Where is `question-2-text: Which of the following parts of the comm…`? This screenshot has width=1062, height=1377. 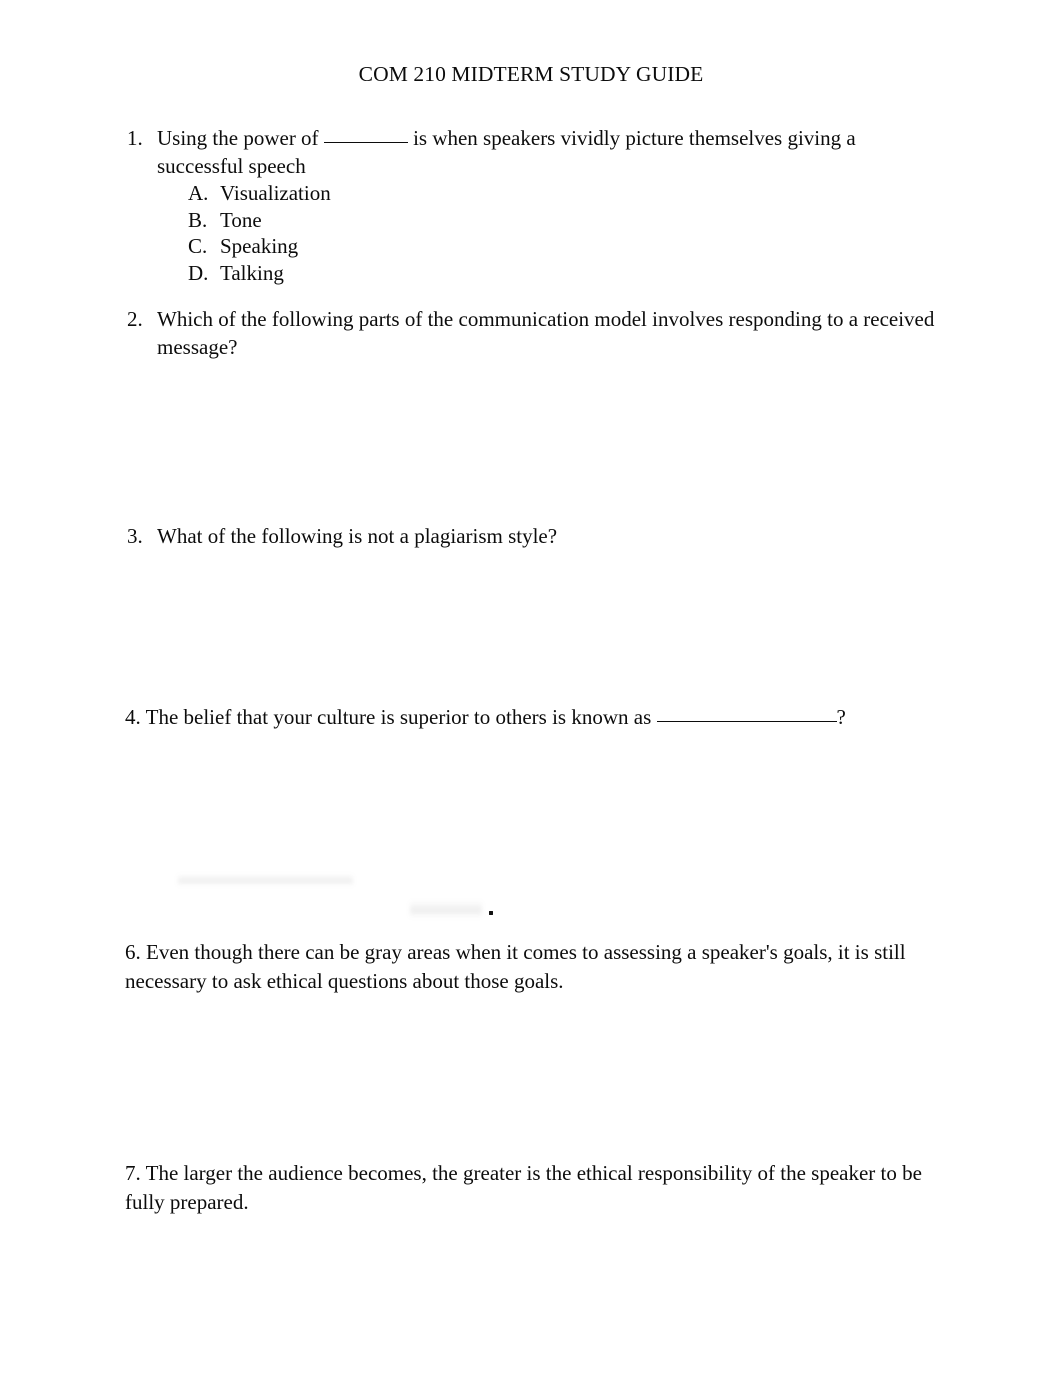
question-2-text: Which of the following parts of the comm… is located at coordinates (546, 333).